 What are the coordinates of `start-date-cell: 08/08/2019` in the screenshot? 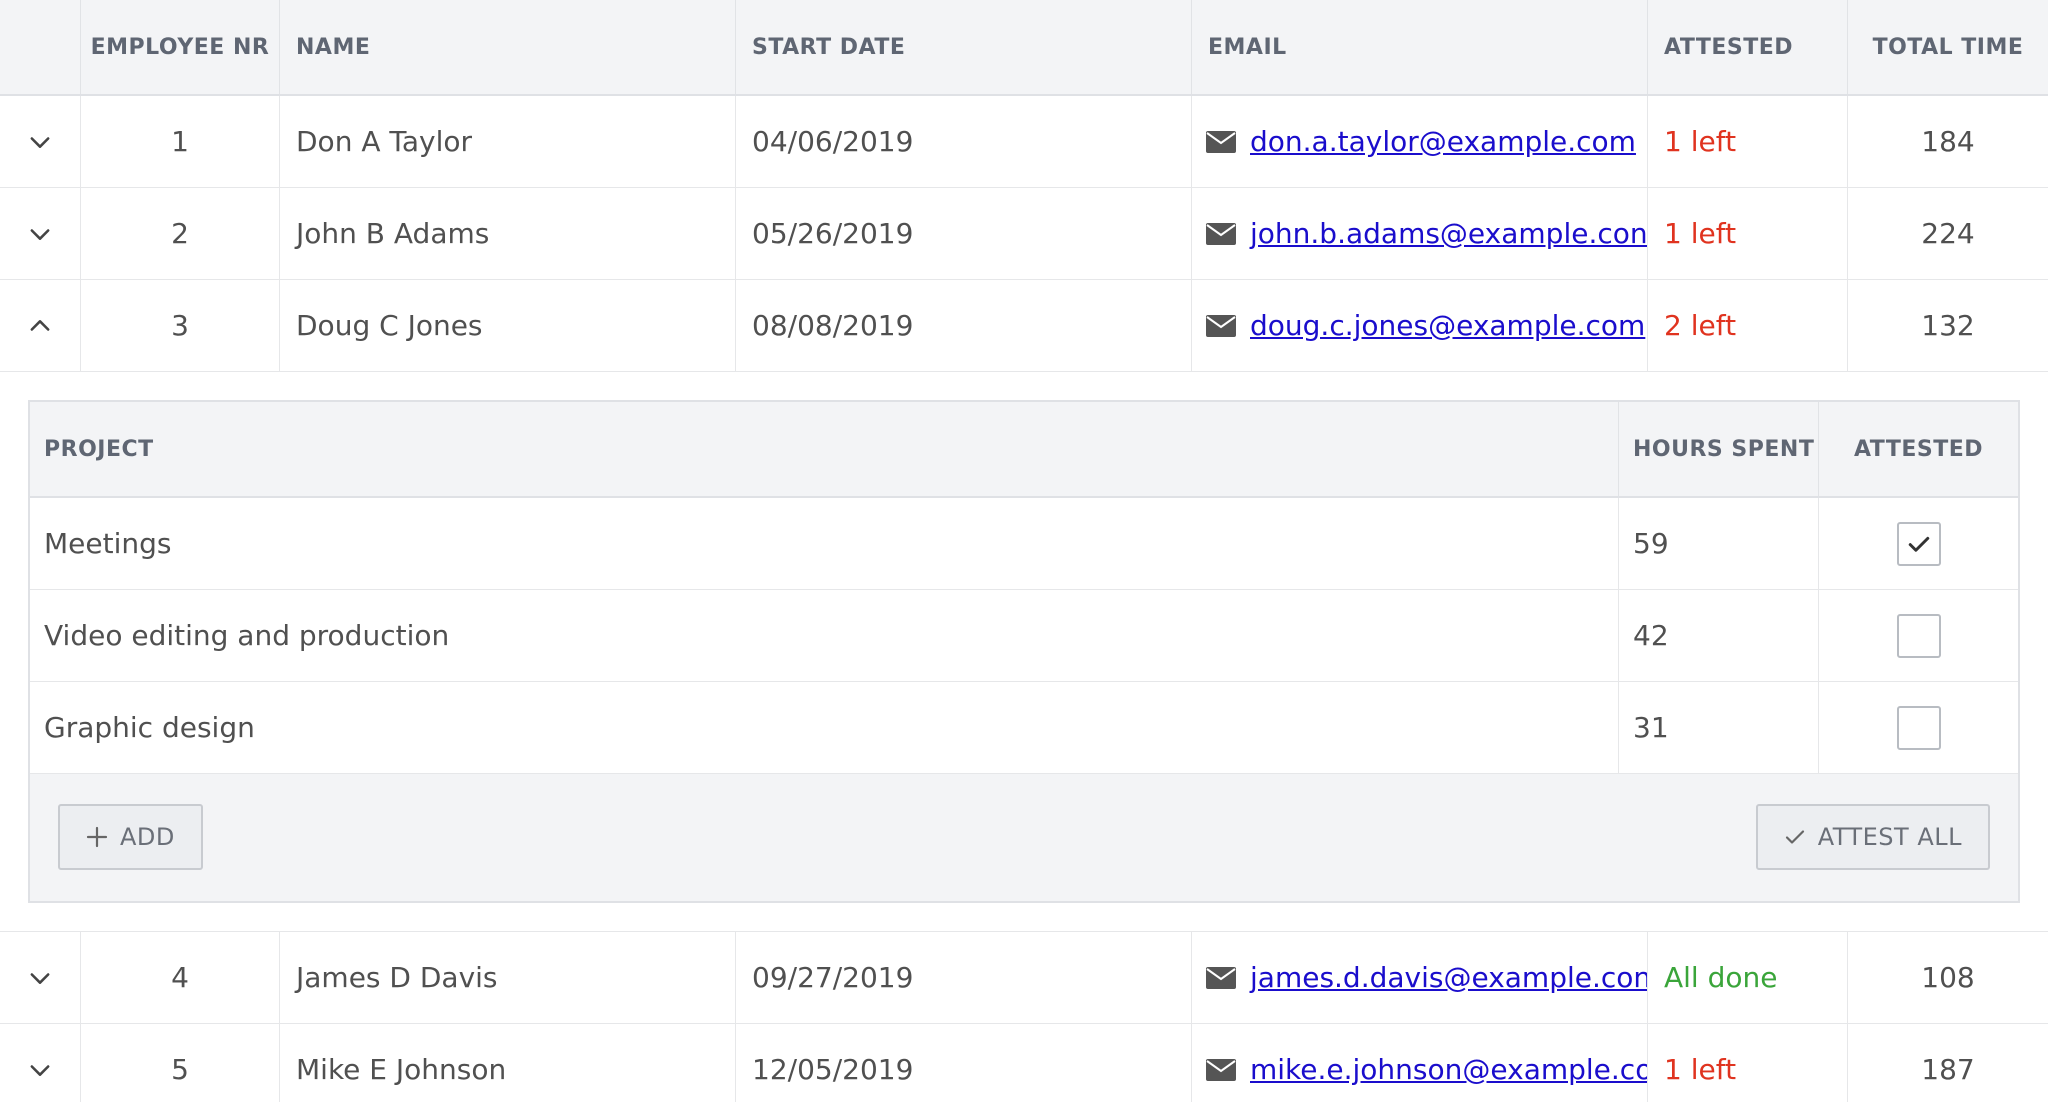 It's located at (963, 325).